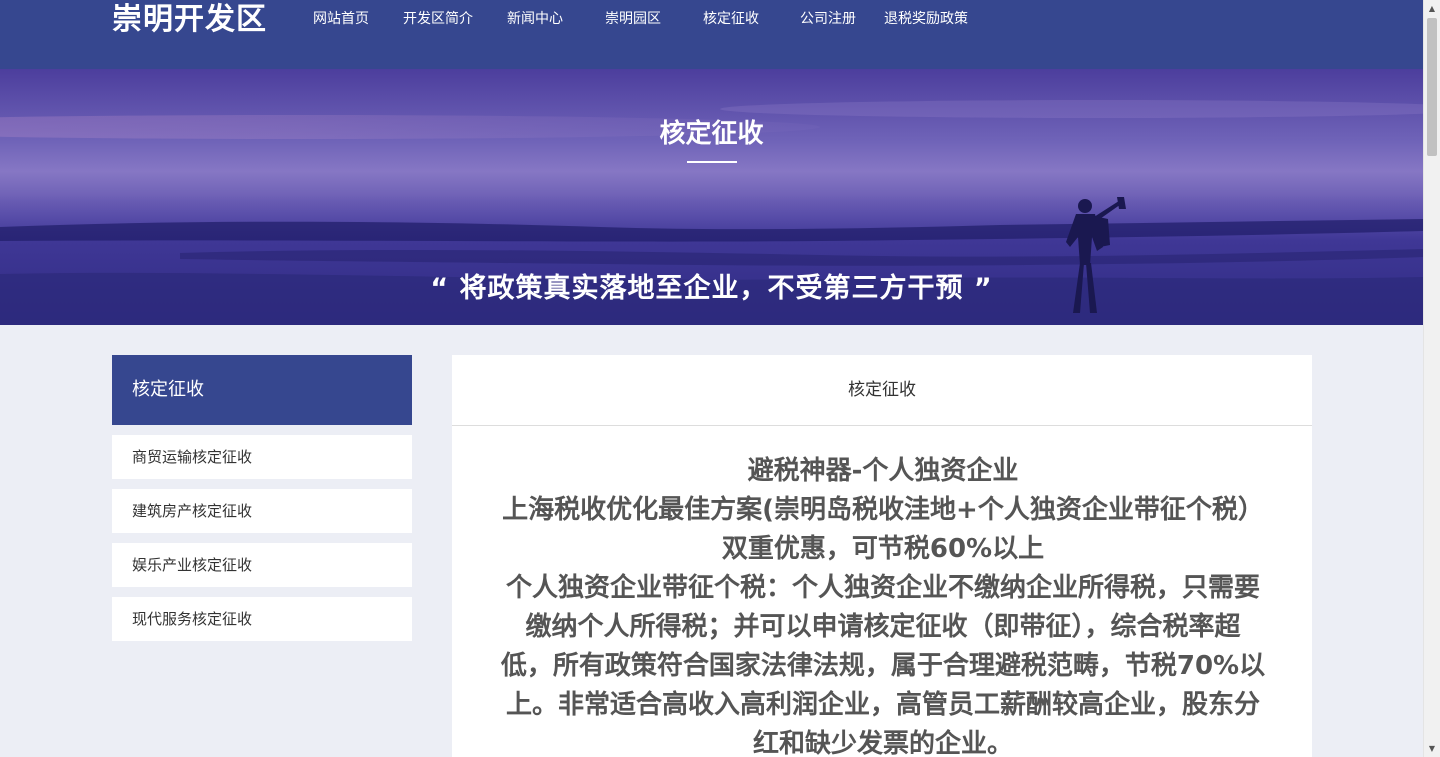 The image size is (1440, 757). I want to click on nav-item-about: 开发区简介, so click(438, 19).